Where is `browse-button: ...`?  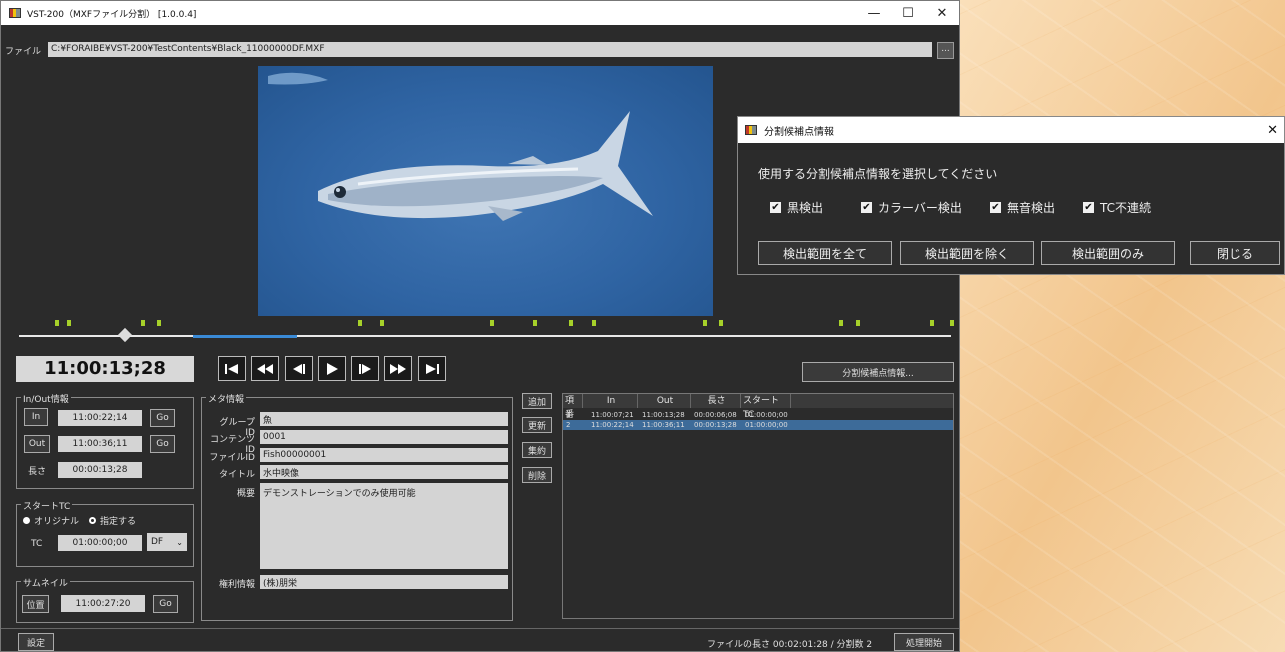 browse-button: ... is located at coordinates (945, 50).